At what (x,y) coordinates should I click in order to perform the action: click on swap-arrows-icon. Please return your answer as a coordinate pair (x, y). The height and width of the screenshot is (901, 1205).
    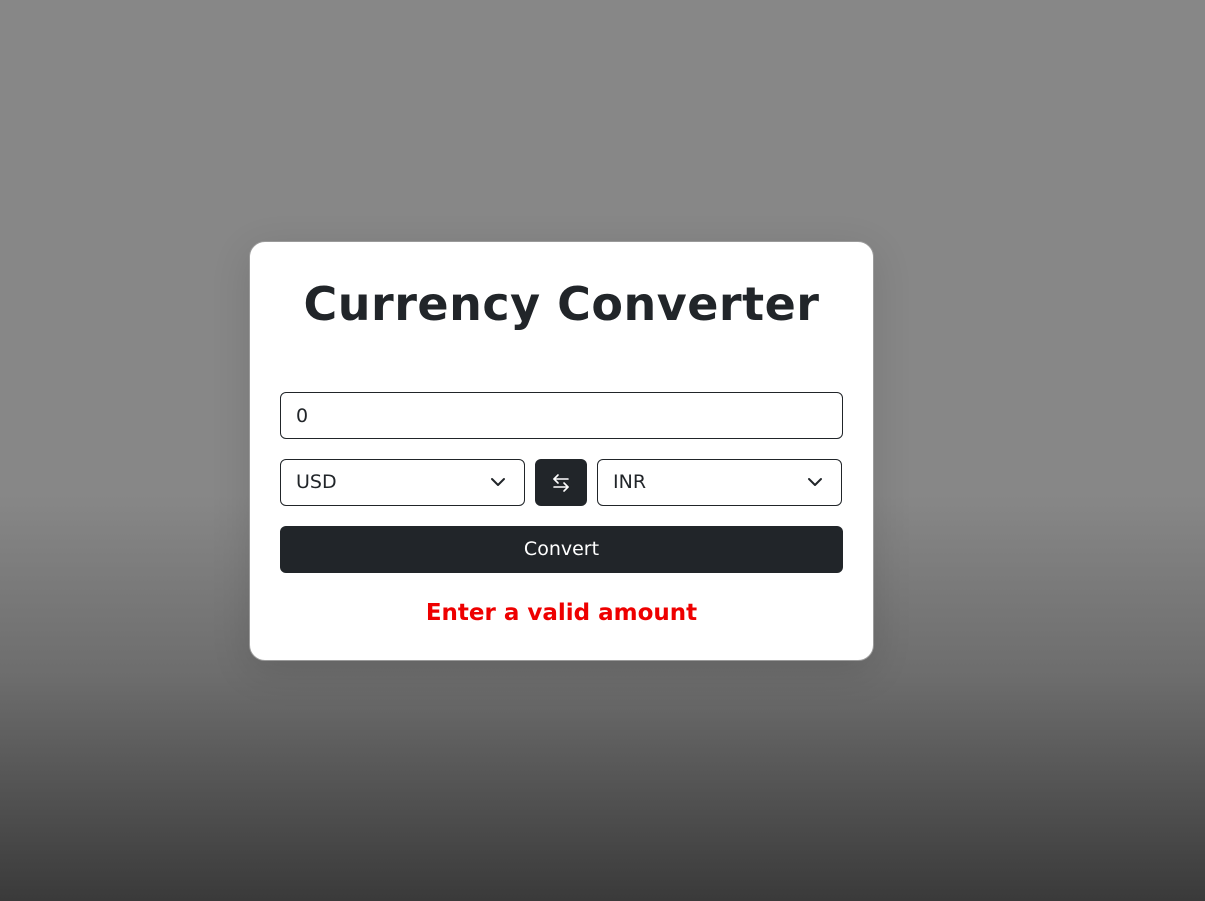
    Looking at the image, I should click on (561, 482).